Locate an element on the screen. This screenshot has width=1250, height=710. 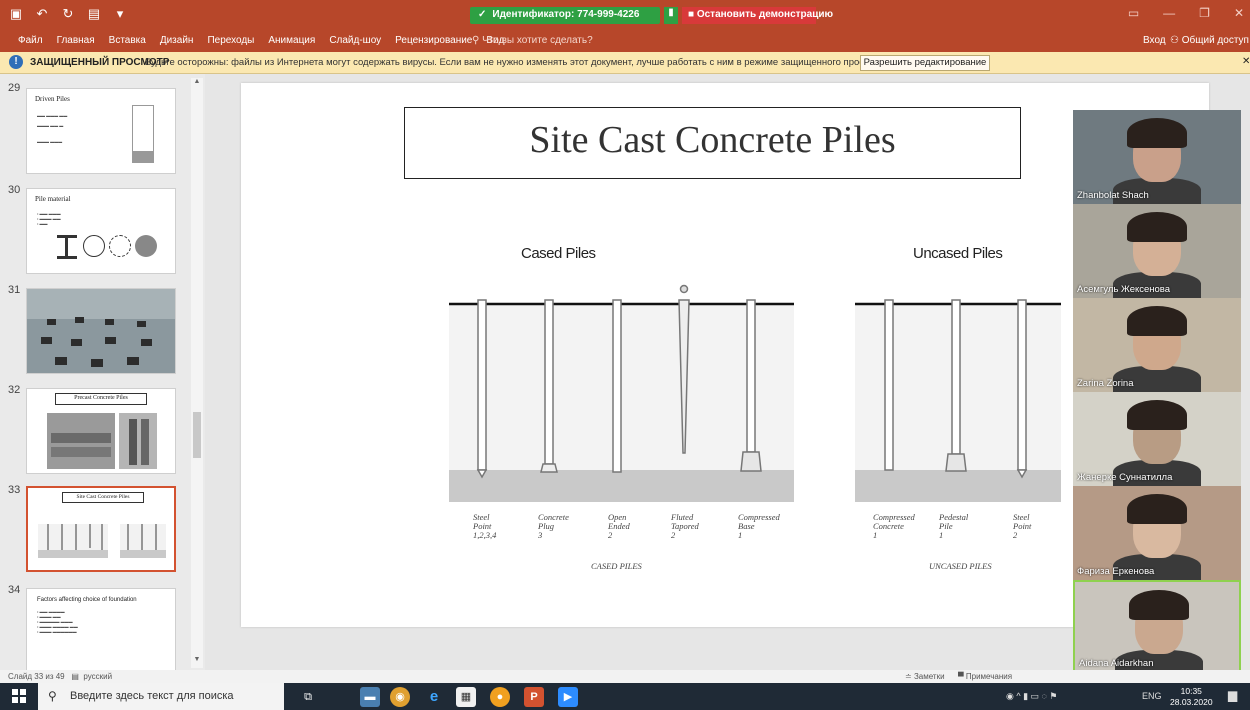
pile-diagram-mini is located at coordinates (102, 541).